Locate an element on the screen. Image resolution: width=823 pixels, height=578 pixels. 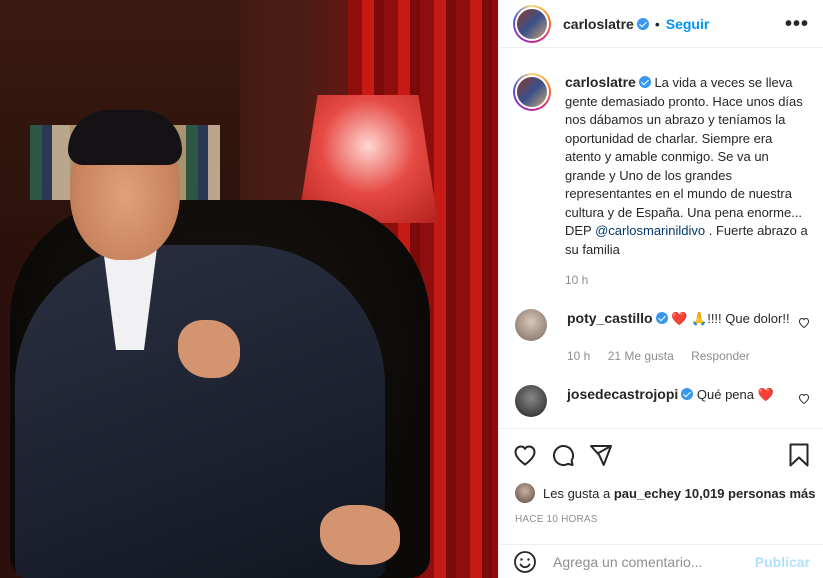
comment-text: ❤️ 🙏!!!! Que dolor!! is located at coordinates (730, 318).